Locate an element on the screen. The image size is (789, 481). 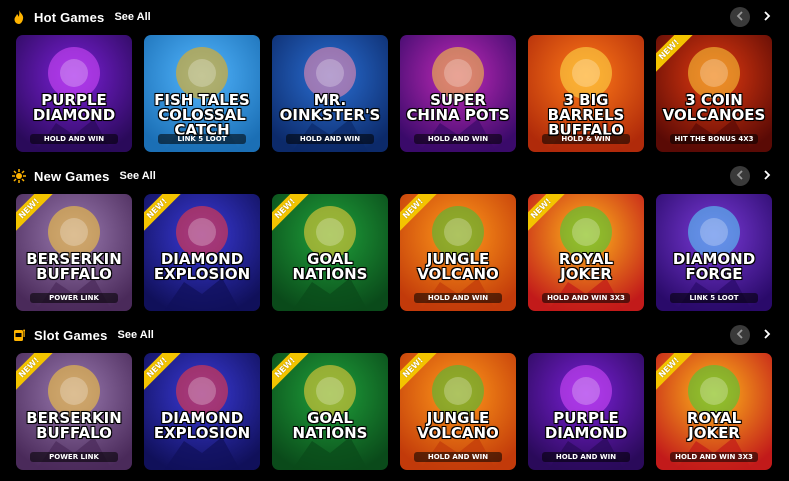
section-title: Hot Games is located at coordinates (69, 17).